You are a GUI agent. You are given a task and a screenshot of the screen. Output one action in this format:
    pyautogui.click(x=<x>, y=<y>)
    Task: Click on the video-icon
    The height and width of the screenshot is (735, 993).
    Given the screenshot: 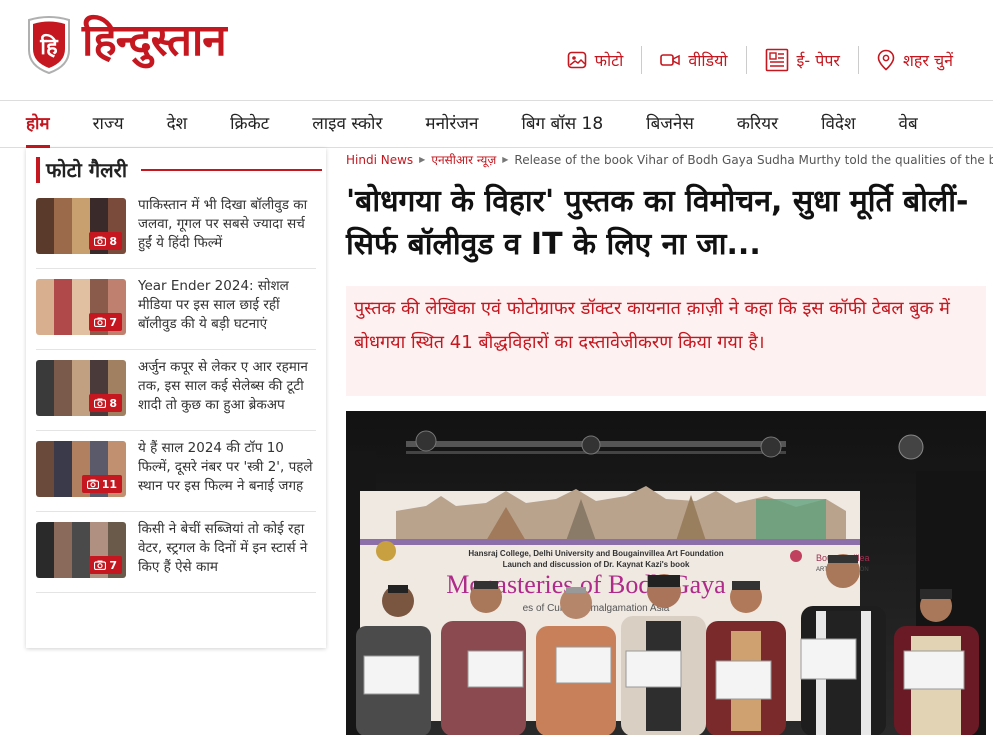 What is the action you would take?
    pyautogui.click(x=670, y=60)
    